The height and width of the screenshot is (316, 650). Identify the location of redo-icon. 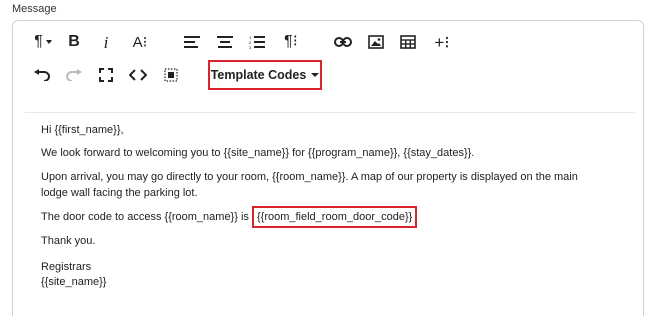
(74, 75).